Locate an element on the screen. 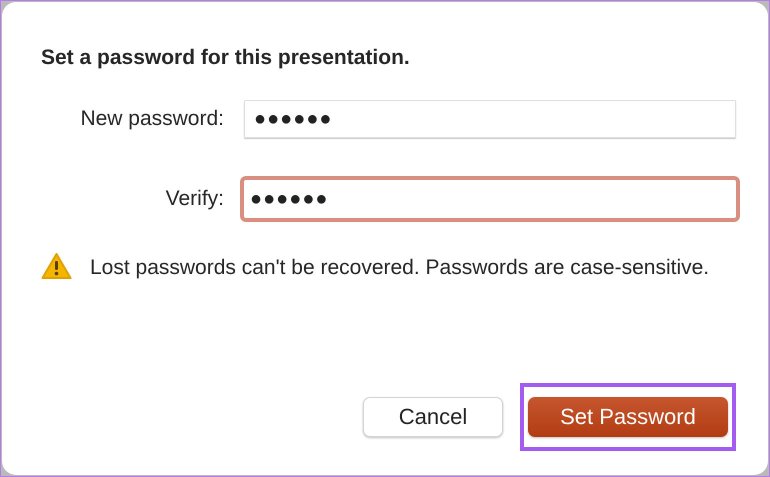 The width and height of the screenshot is (770, 477). warning-message: Lost passwords can't be recovered. Passwords are case-sensitive. is located at coordinates (400, 268).